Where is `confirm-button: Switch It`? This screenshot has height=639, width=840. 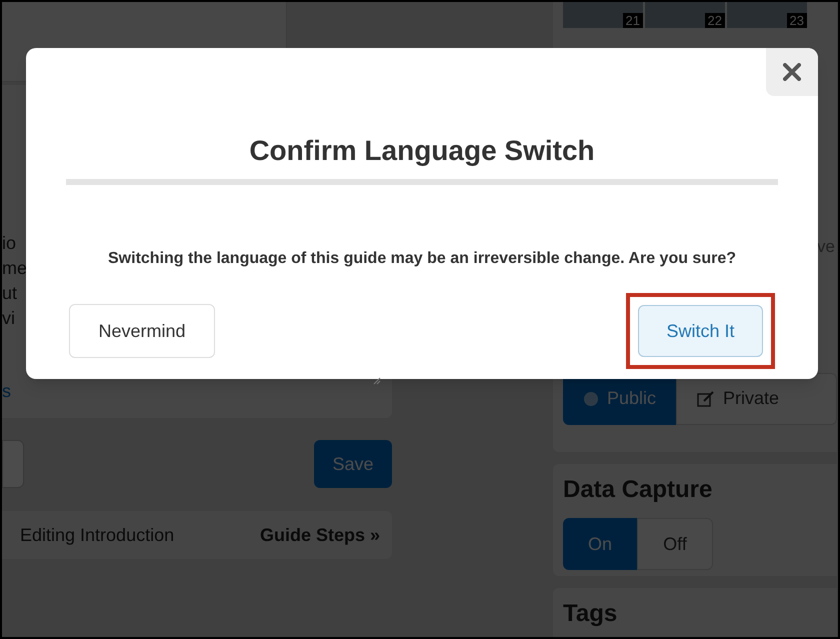
confirm-button: Switch It is located at coordinates (700, 331).